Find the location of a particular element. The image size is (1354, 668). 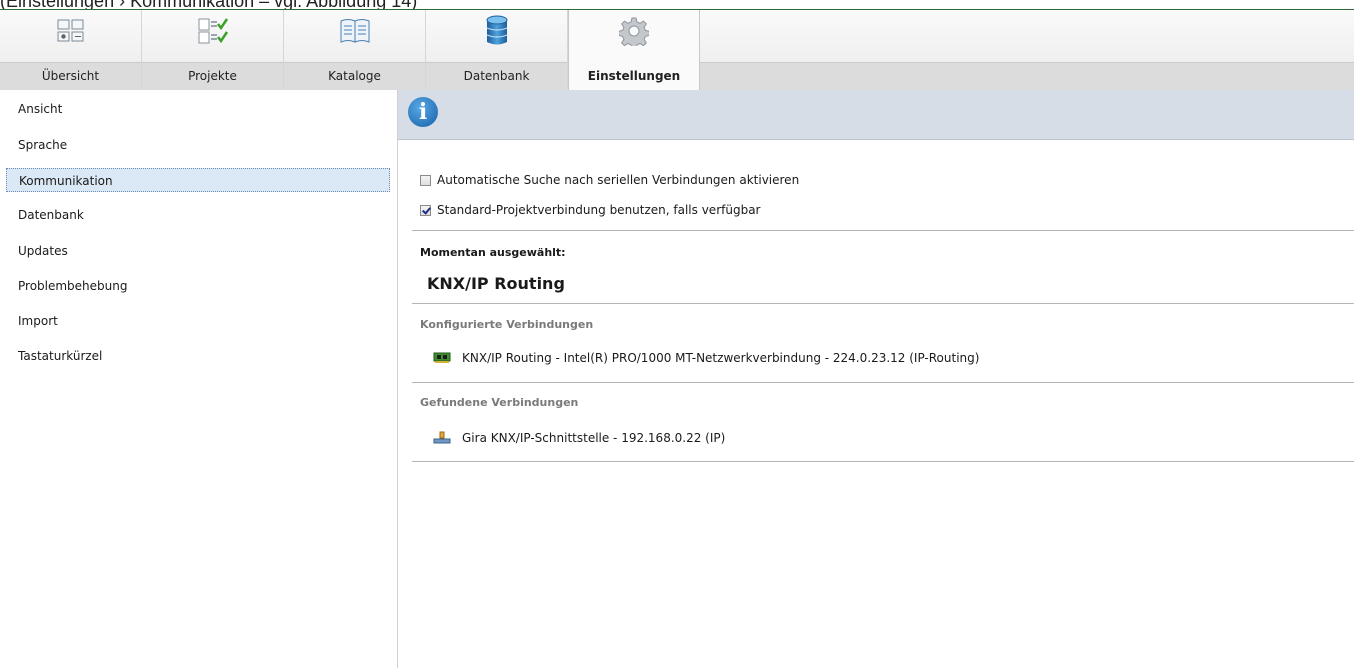

sidebar-item-updates: Updates is located at coordinates (198, 251).